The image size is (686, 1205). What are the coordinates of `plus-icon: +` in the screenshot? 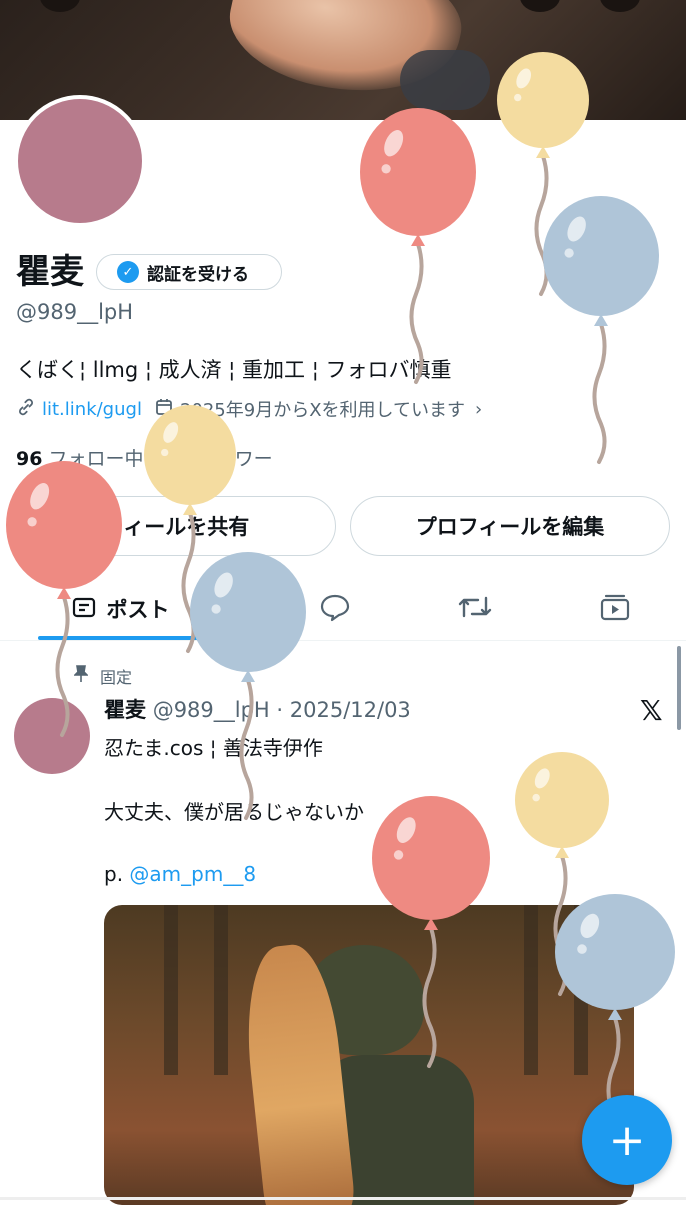 It's located at (627, 1140).